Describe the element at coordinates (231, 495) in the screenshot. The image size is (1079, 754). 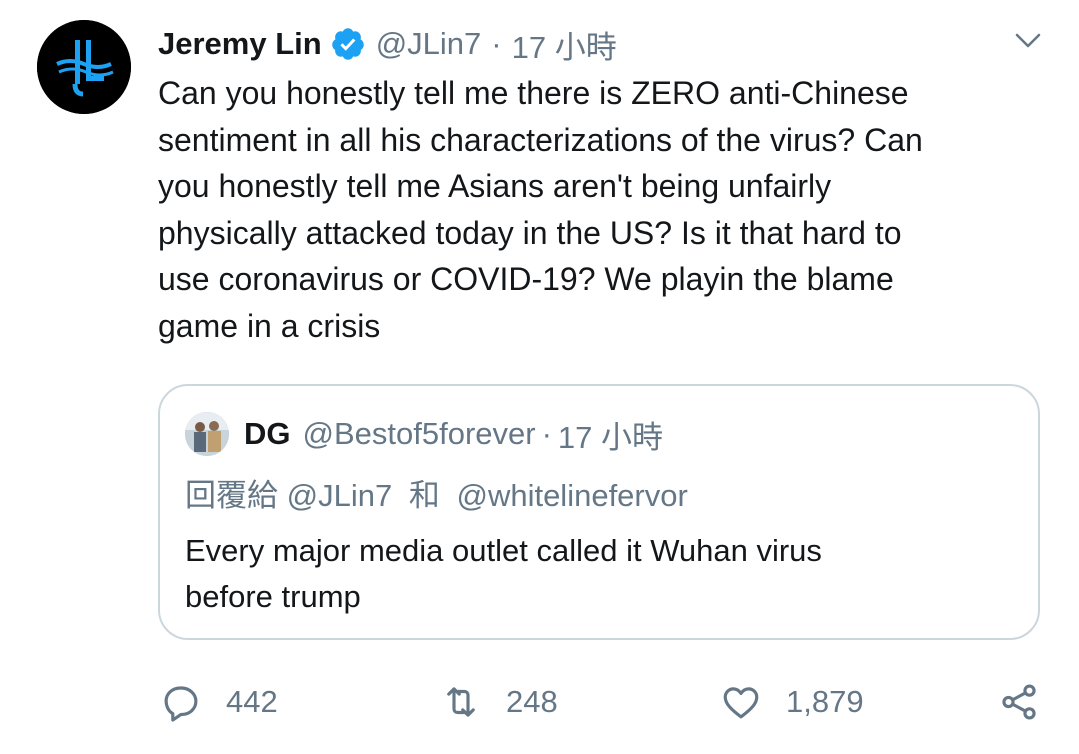
I see `reply-prefix: 回覆給` at that location.